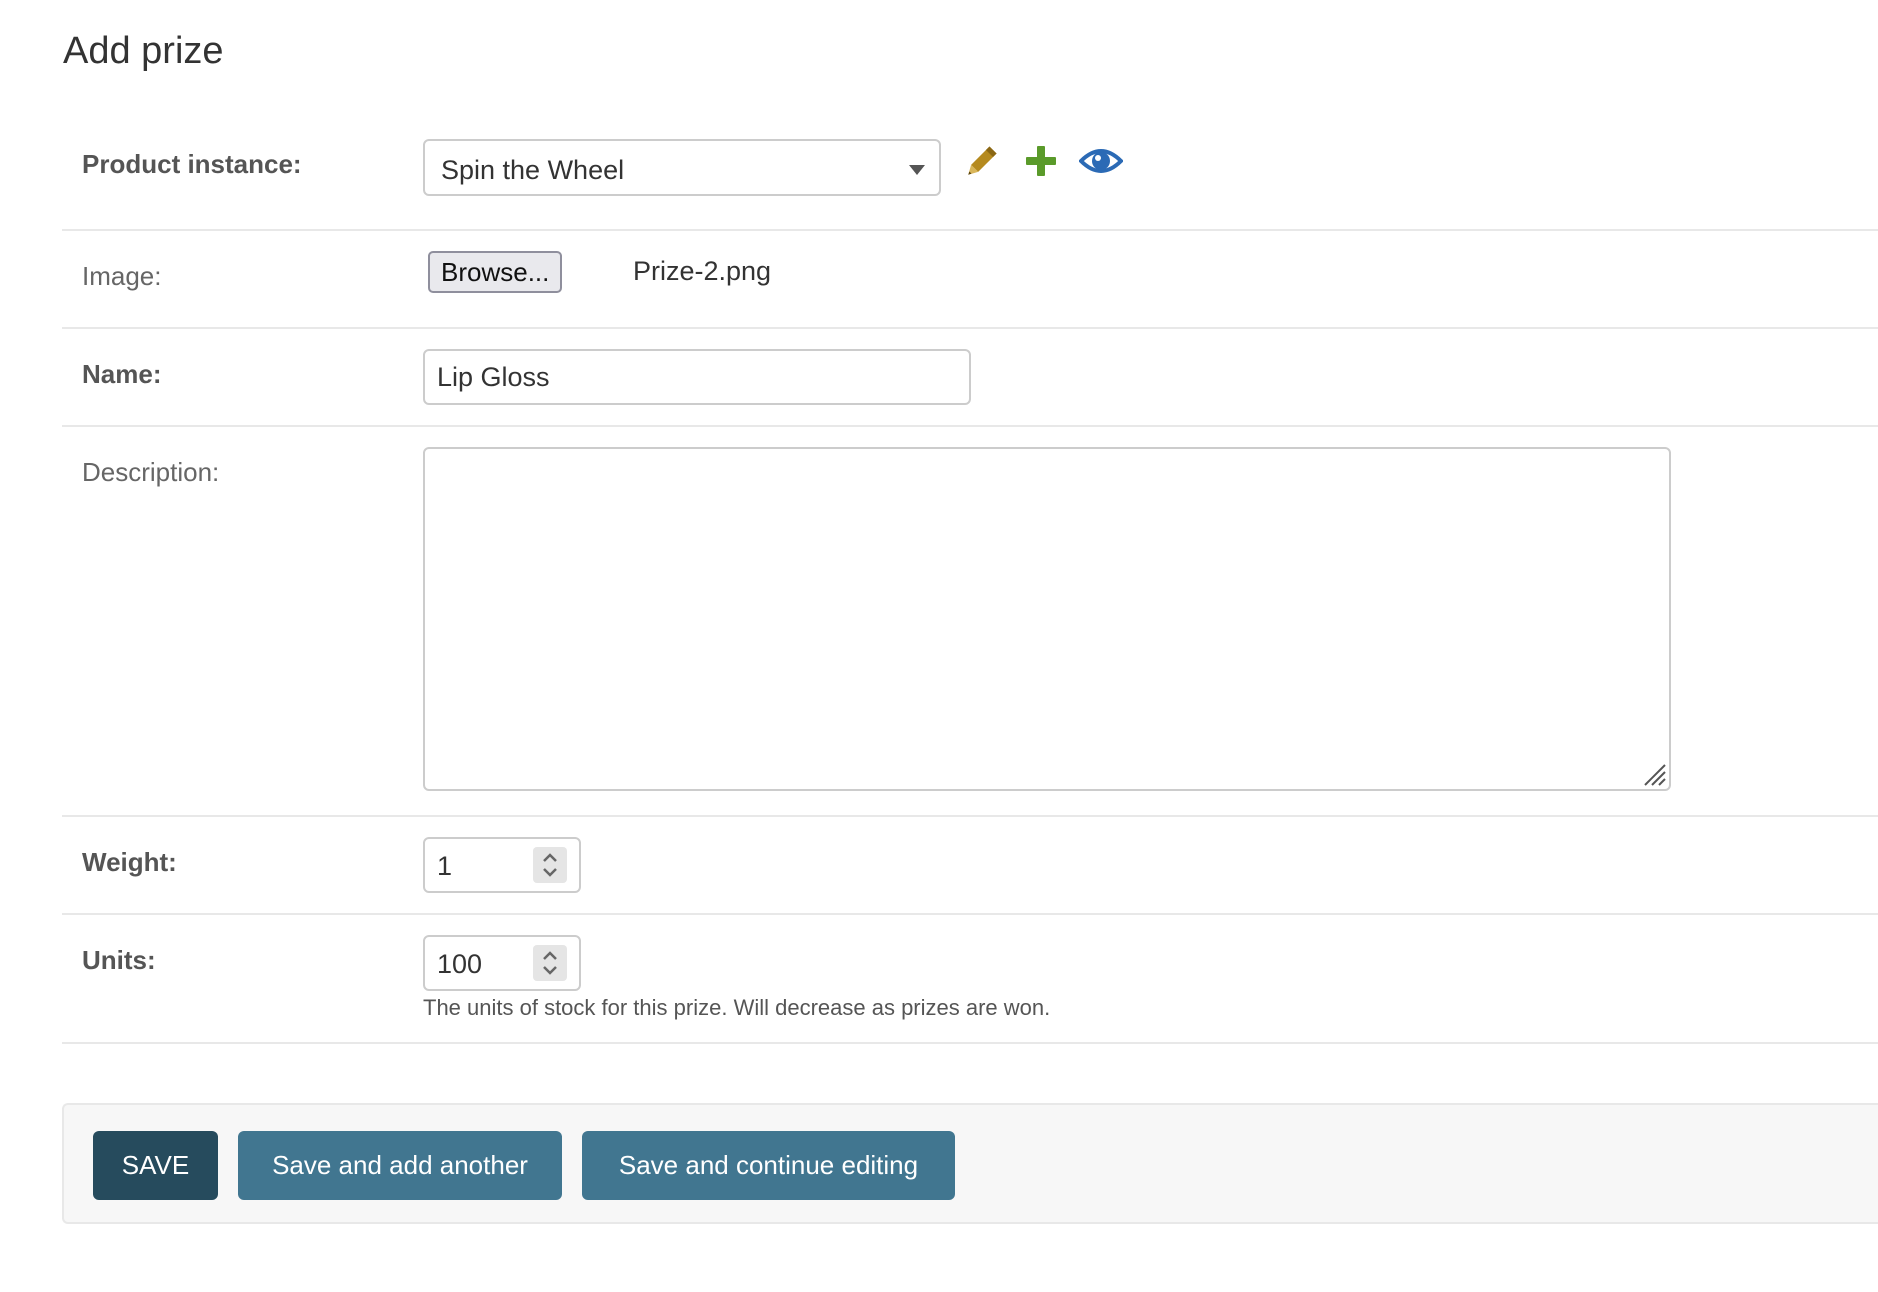 The image size is (1878, 1292). I want to click on weight-input: 1, so click(502, 865).